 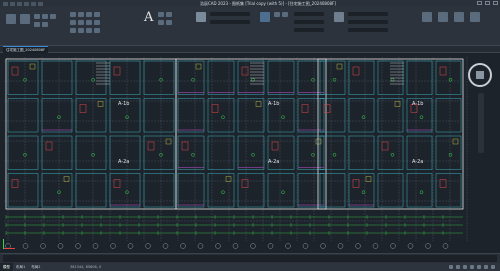 What do you see at coordinates (37, 16) in the screenshot?
I see `circle-icon` at bounding box center [37, 16].